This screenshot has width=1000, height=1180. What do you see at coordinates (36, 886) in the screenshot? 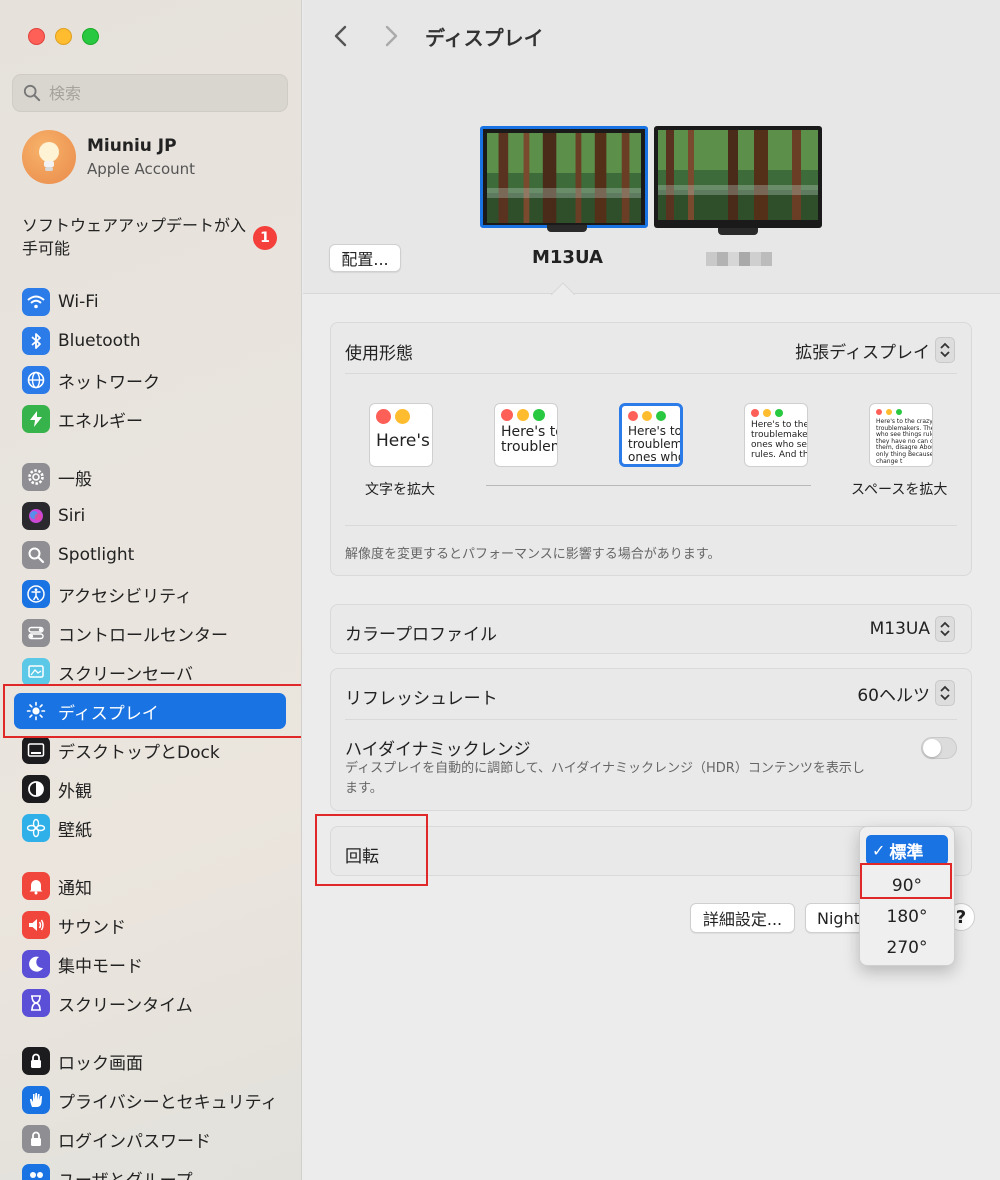
I see `bell-icon` at bounding box center [36, 886].